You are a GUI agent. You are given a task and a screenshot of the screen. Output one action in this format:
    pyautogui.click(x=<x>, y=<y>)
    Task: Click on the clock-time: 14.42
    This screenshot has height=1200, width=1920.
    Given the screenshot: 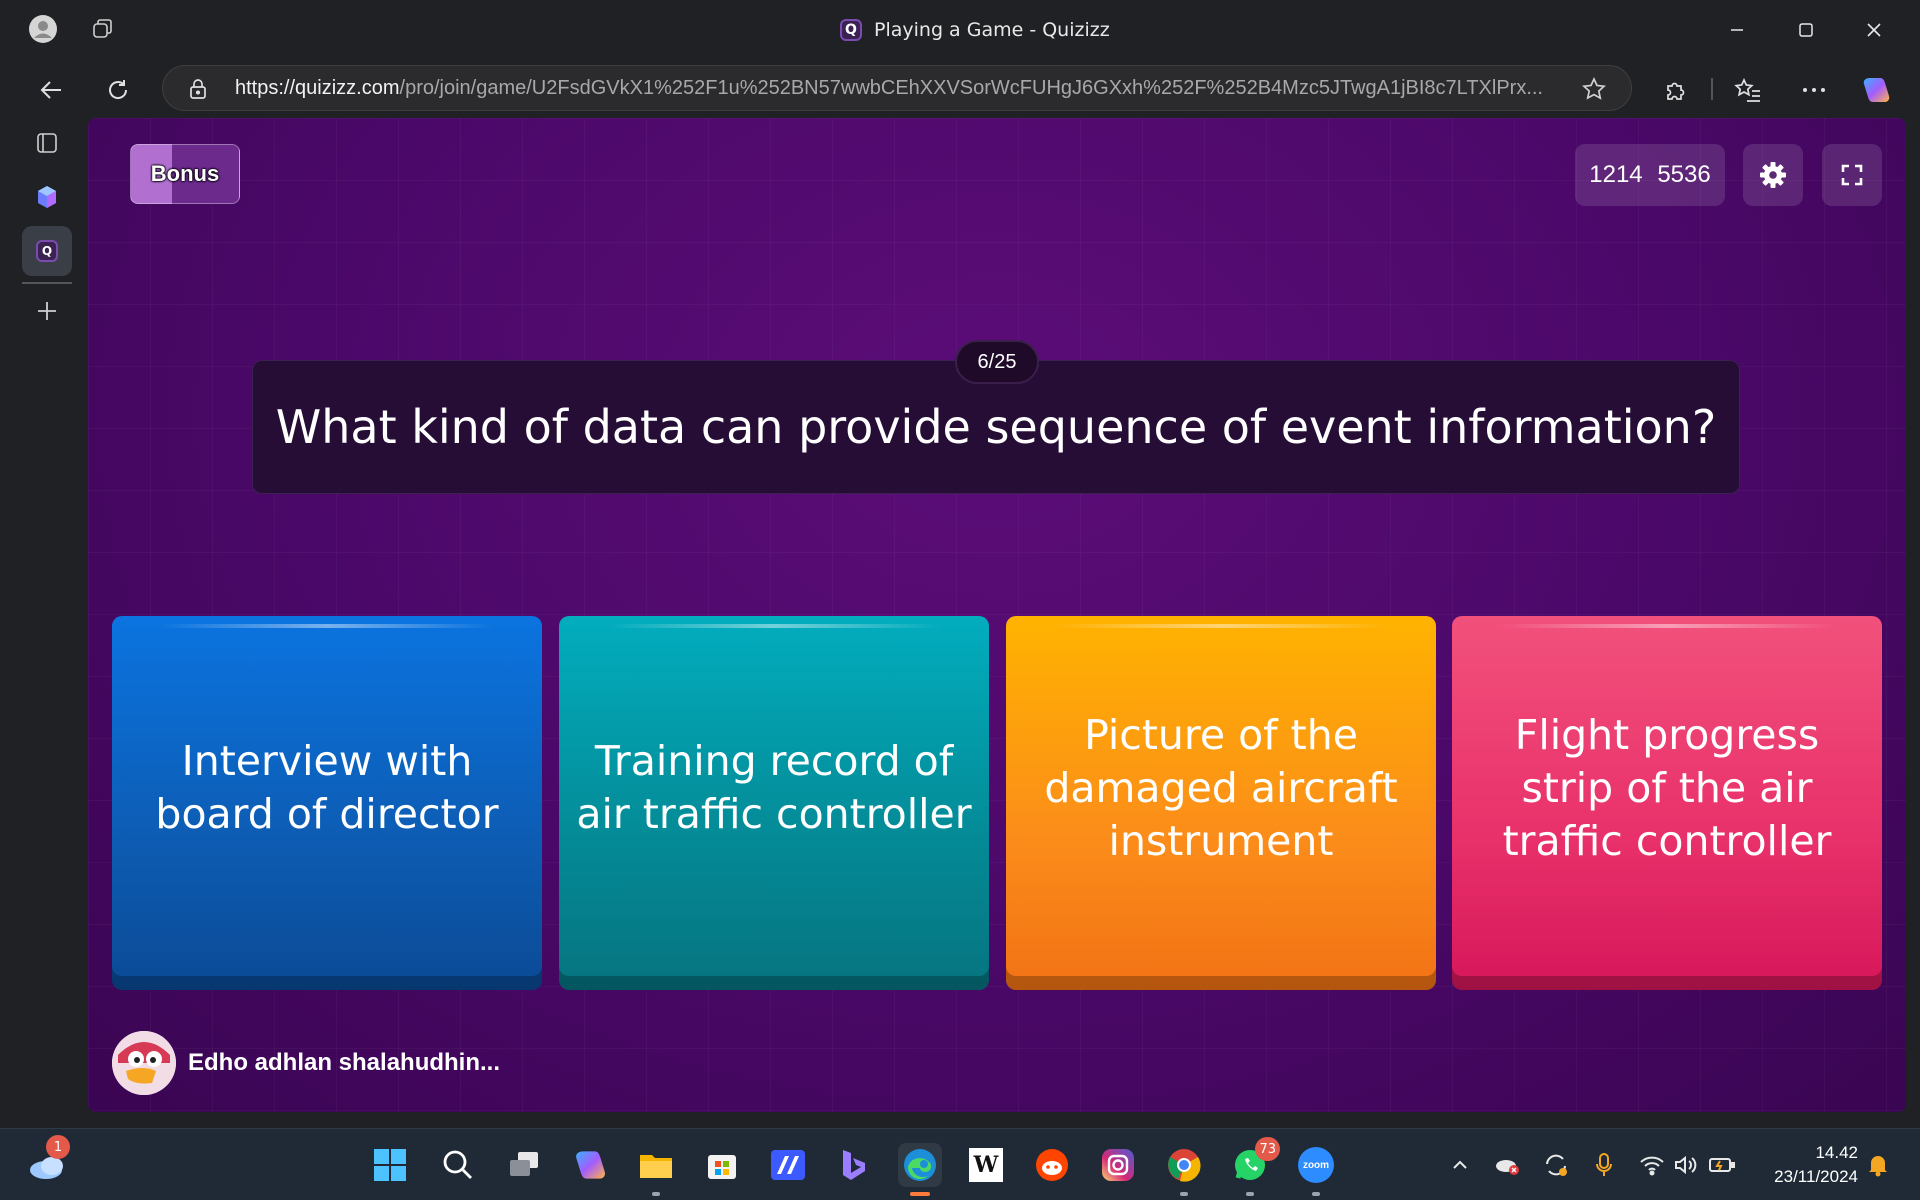 What is the action you would take?
    pyautogui.click(x=1836, y=1152)
    